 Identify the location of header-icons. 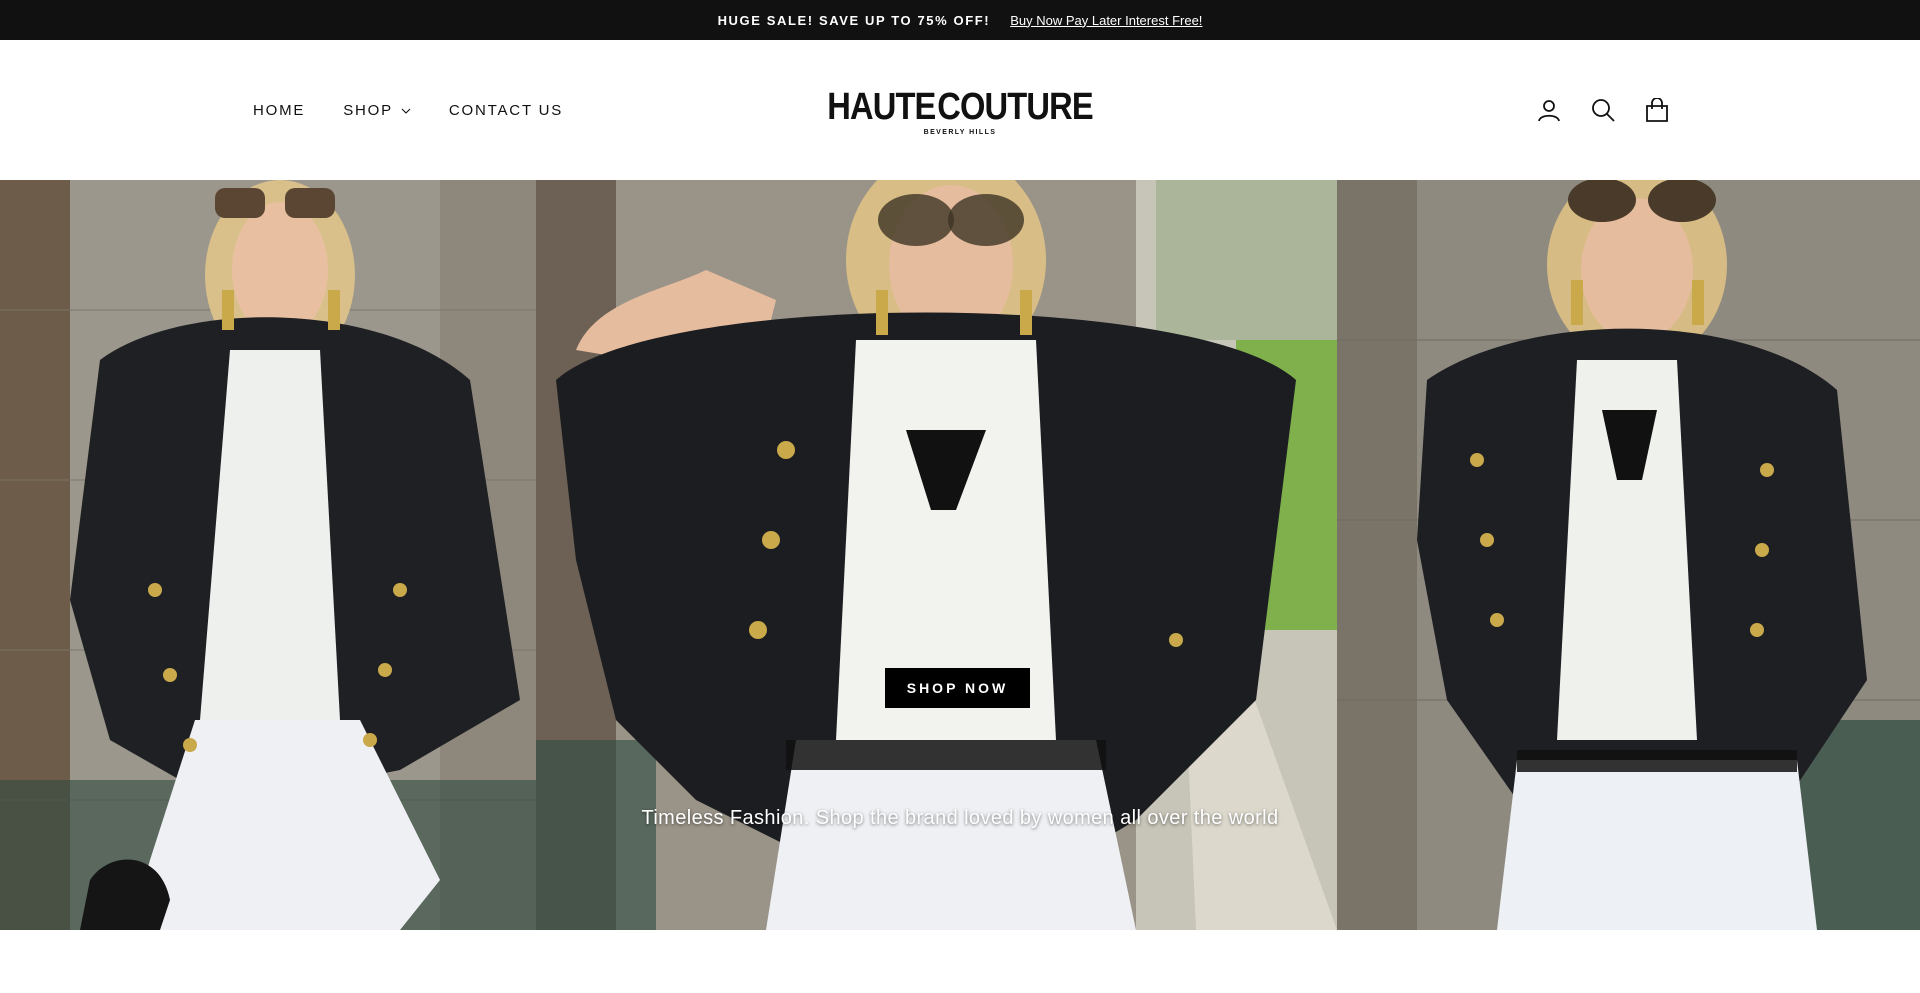
(1603, 110).